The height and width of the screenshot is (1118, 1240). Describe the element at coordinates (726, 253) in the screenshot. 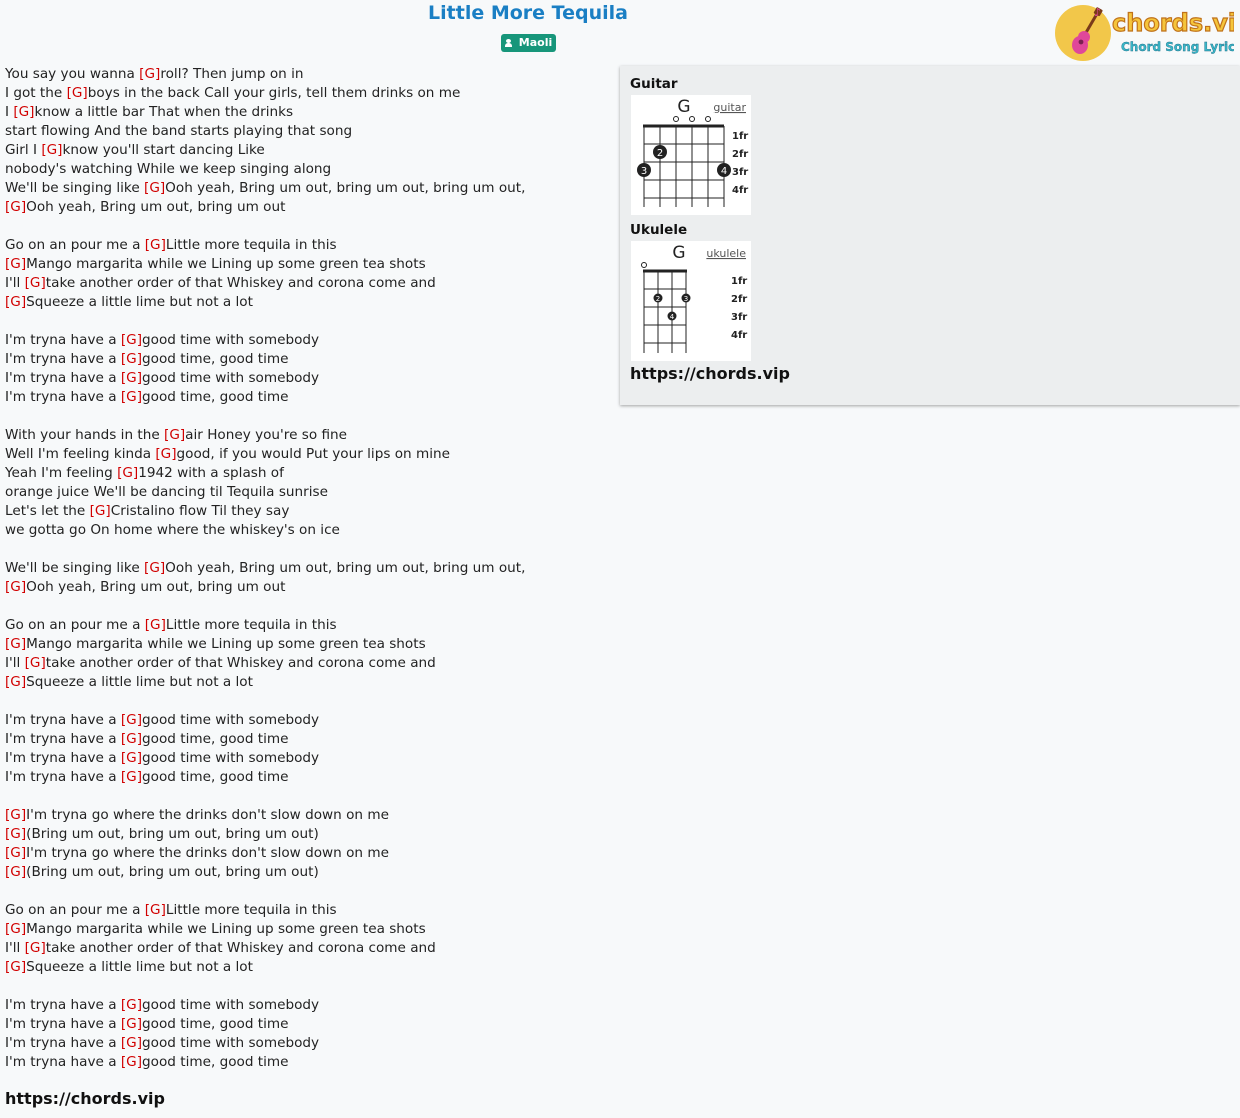

I see `ukulele-link: ukulele` at that location.